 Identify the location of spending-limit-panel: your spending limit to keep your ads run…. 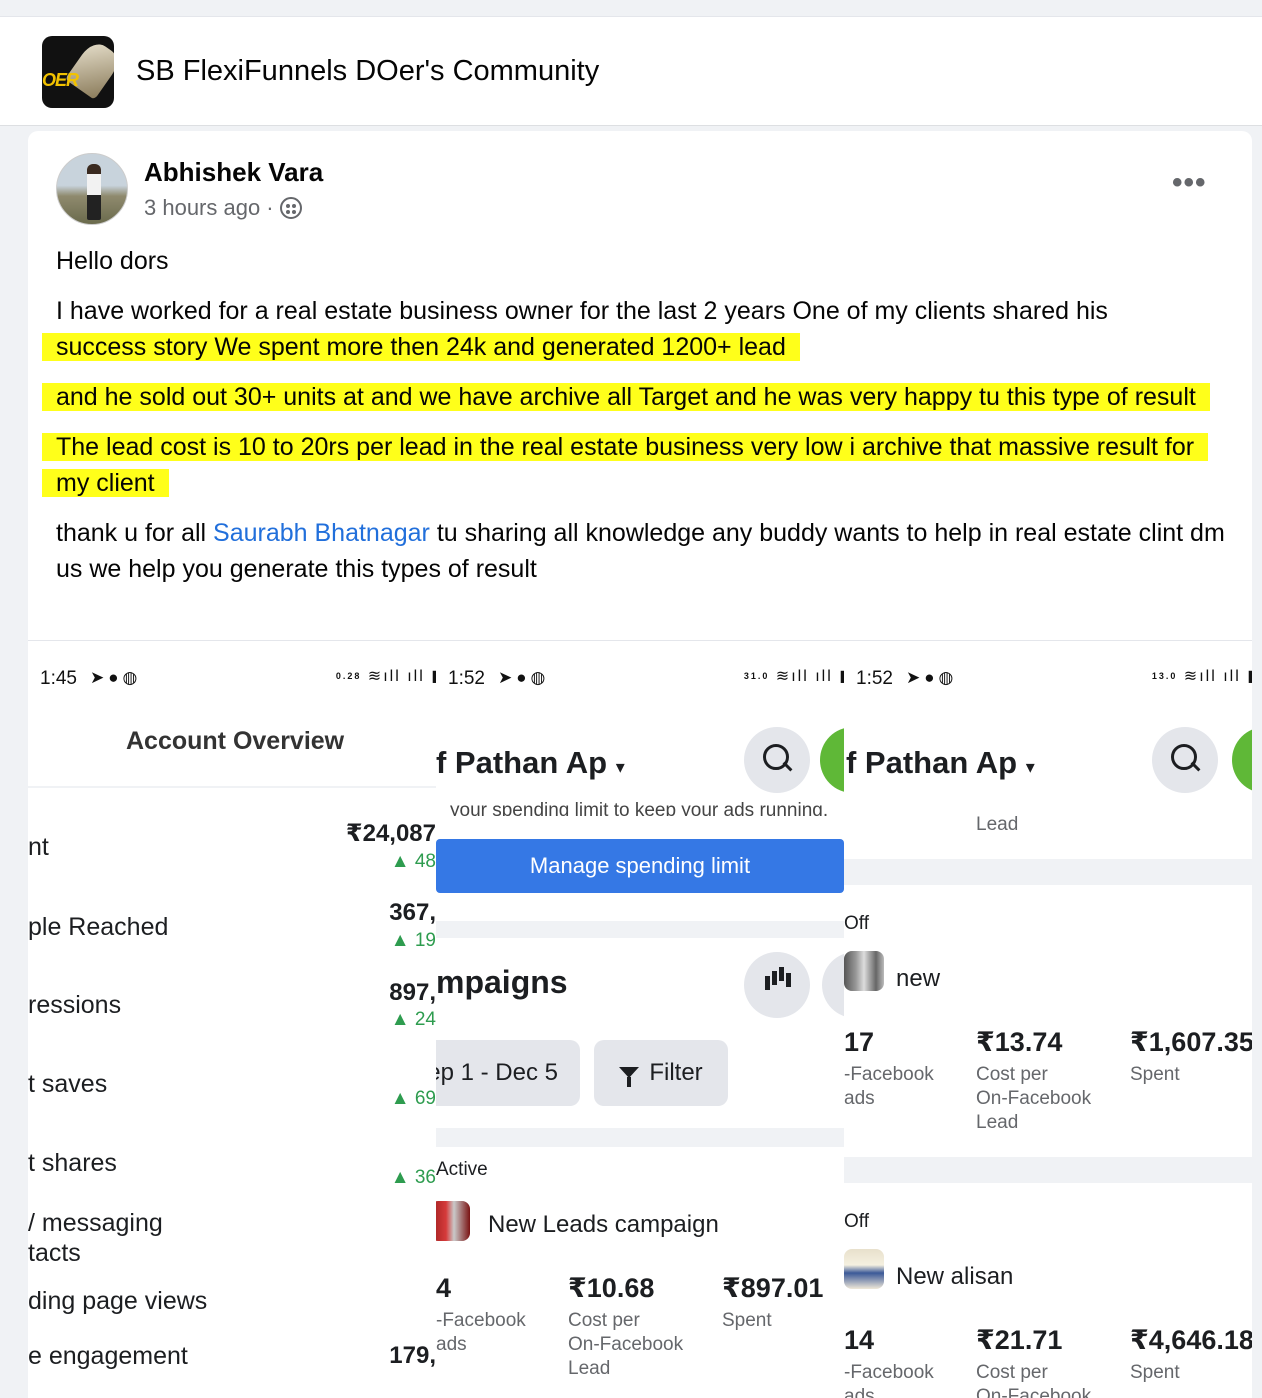
(640, 860).